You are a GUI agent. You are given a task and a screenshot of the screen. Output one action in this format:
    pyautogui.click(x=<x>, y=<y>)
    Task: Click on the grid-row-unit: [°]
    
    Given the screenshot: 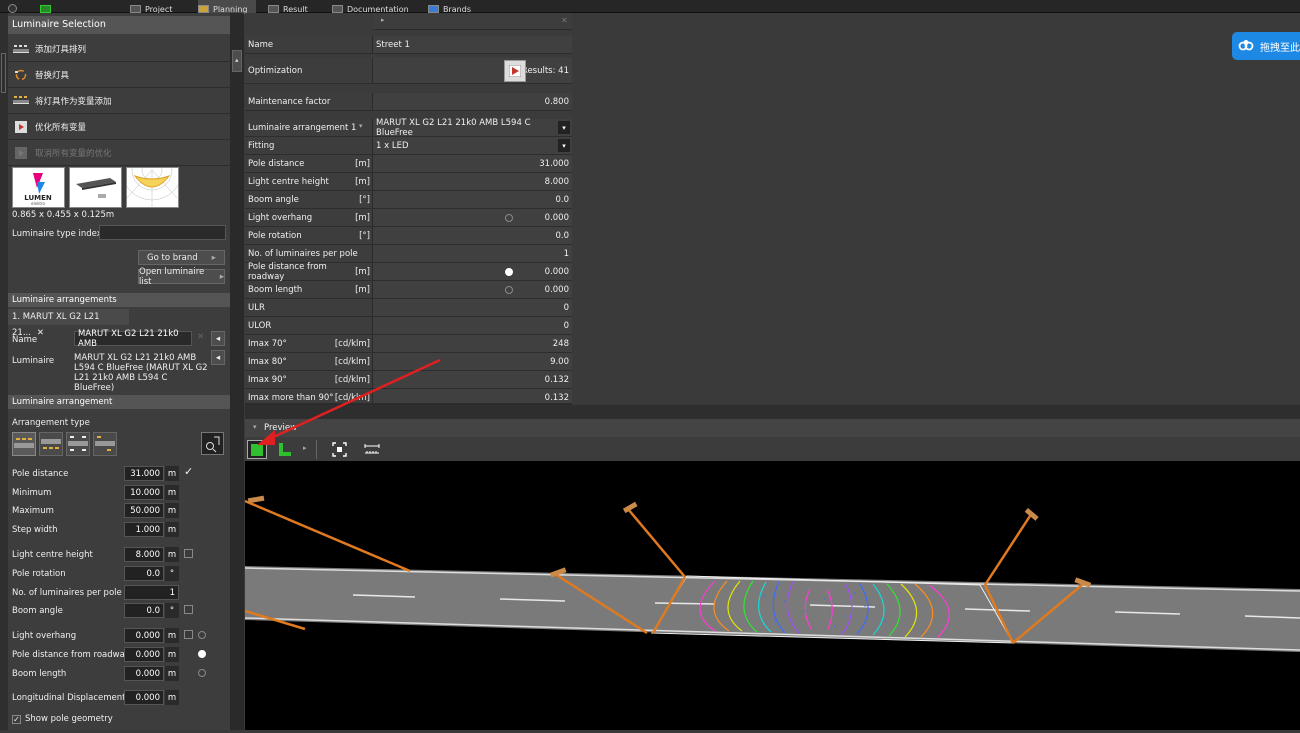 What is the action you would take?
    pyautogui.click(x=364, y=199)
    